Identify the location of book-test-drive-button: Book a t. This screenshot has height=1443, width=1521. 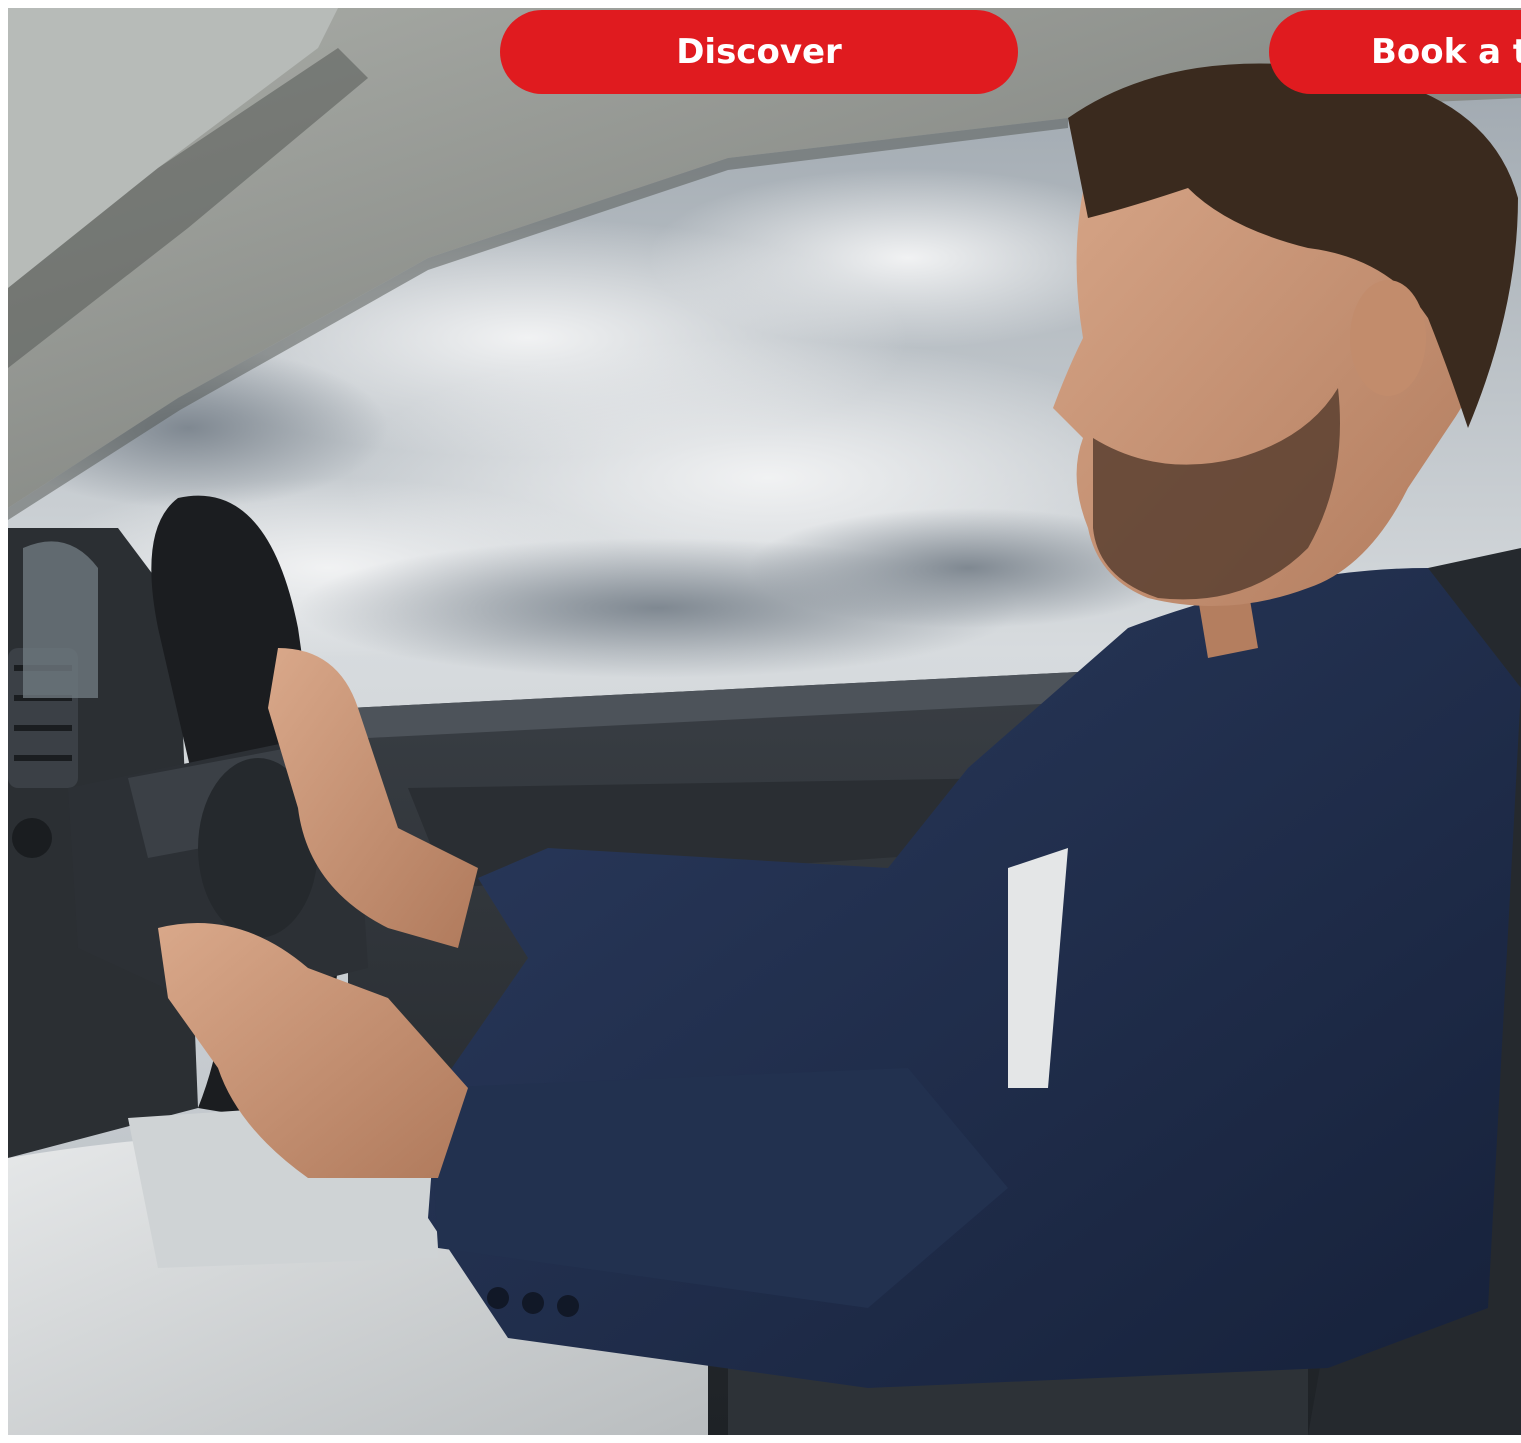
(1395, 52).